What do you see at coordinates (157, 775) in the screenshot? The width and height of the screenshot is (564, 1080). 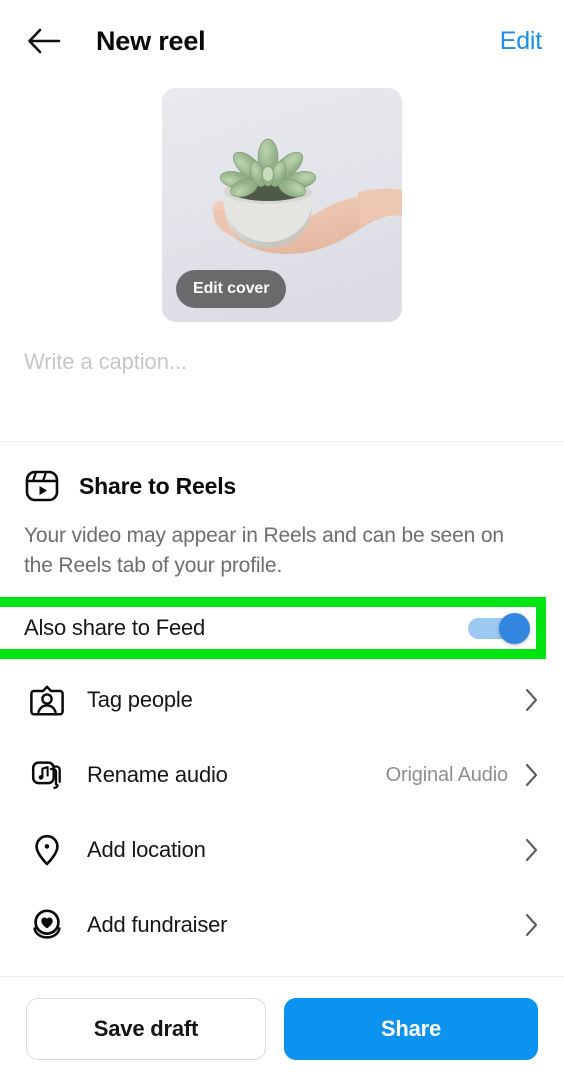 I see `option-label: Rename audio` at bounding box center [157, 775].